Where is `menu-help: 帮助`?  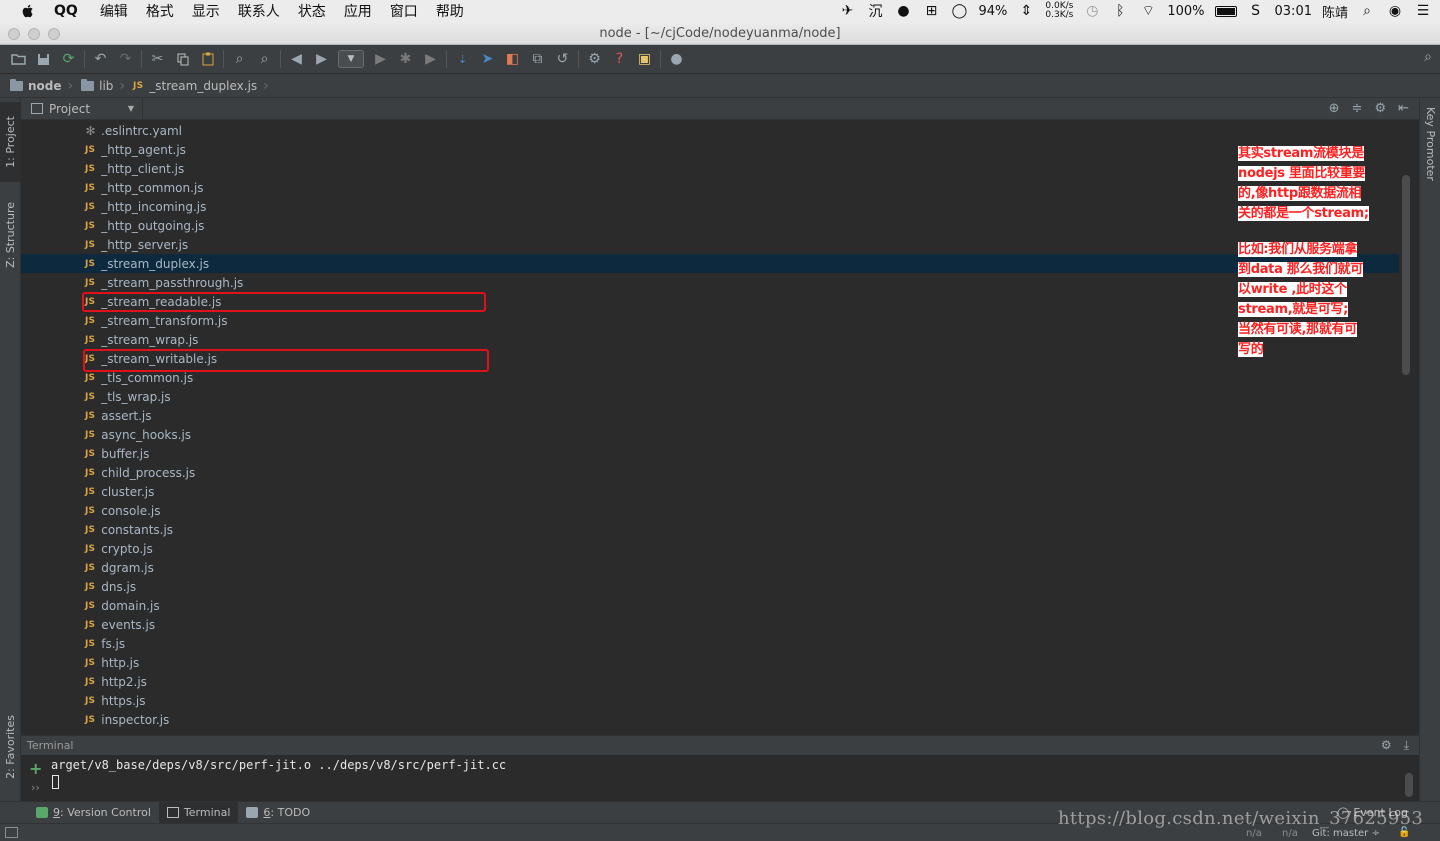
menu-help: 帮助 is located at coordinates (450, 11).